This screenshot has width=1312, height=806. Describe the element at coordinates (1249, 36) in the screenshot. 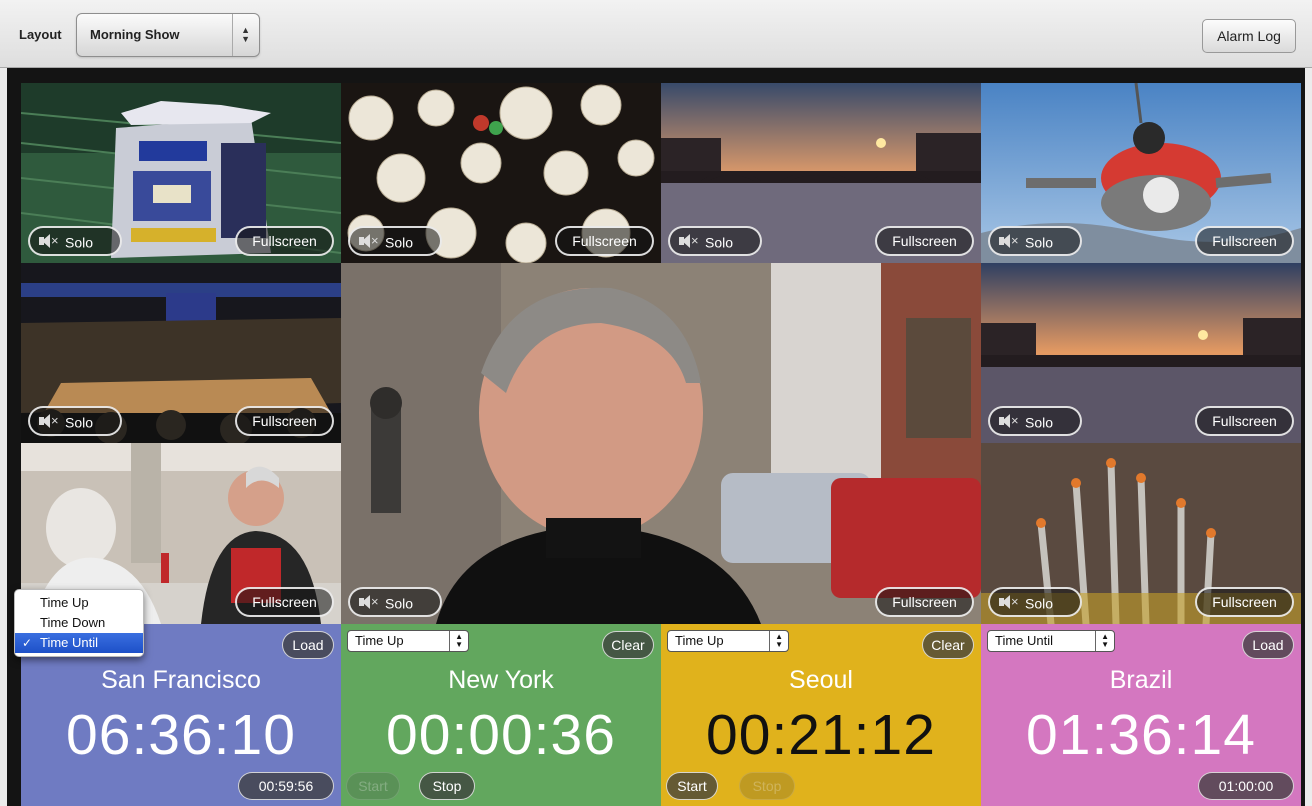

I see `alarm-log-button: Alarm Log` at that location.